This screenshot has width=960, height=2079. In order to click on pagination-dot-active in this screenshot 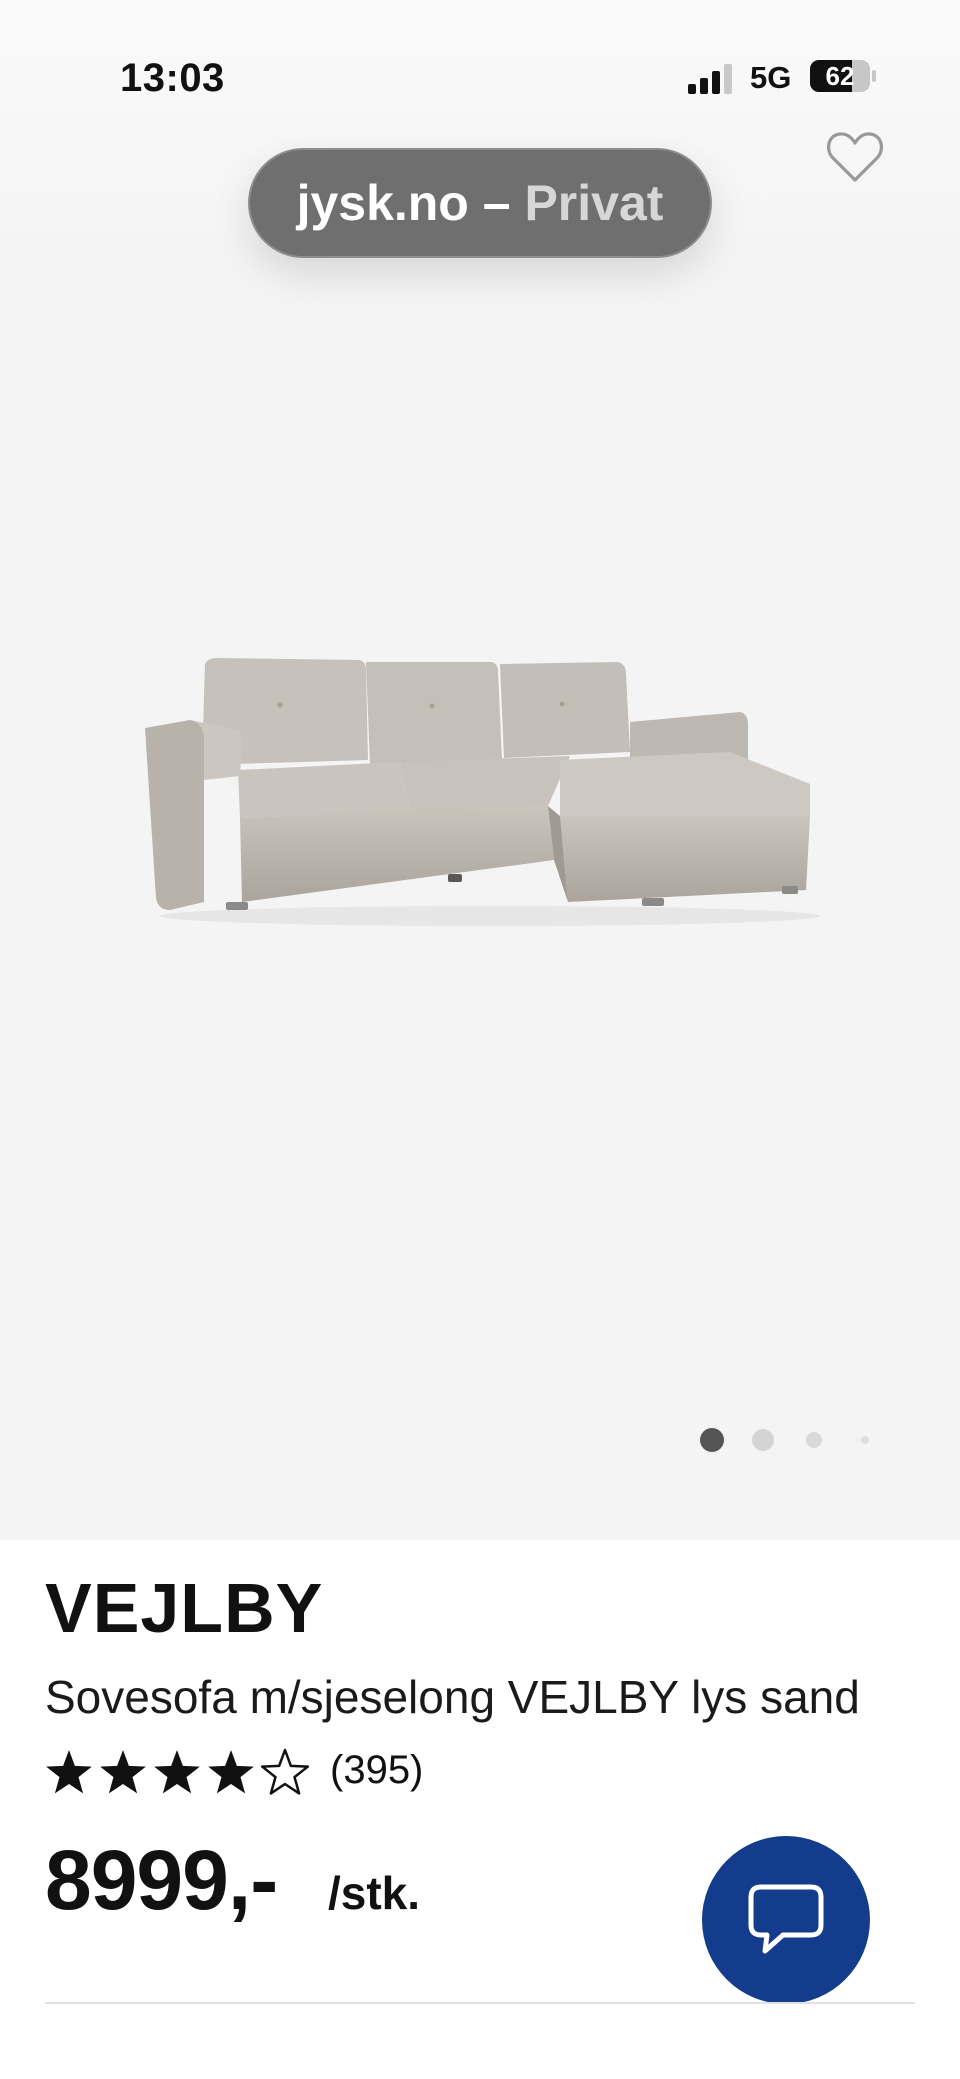, I will do `click(712, 1440)`.